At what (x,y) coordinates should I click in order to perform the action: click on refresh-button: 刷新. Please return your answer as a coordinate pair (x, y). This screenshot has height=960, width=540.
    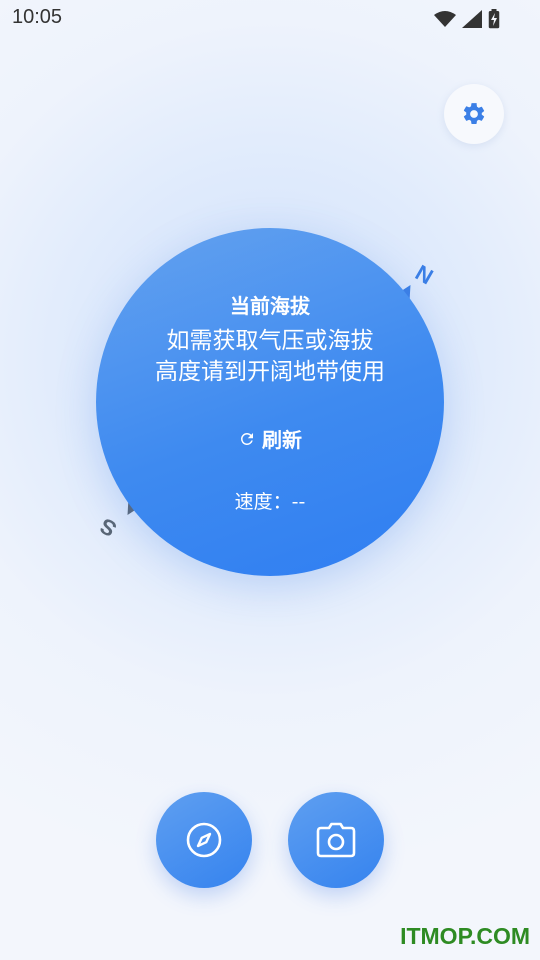
    Looking at the image, I should click on (270, 438).